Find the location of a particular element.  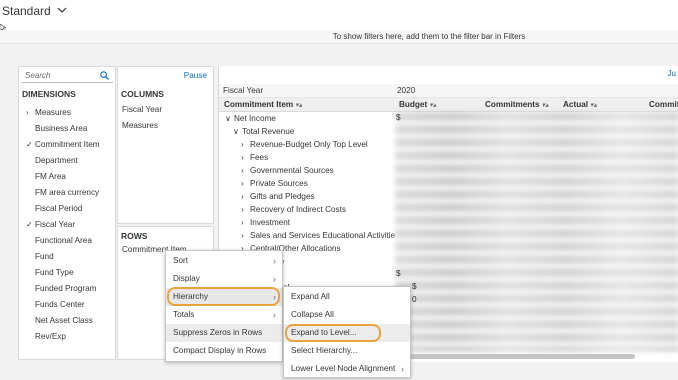

table-row: › Revenue-Budget Only Top Level is located at coordinates (306, 144).